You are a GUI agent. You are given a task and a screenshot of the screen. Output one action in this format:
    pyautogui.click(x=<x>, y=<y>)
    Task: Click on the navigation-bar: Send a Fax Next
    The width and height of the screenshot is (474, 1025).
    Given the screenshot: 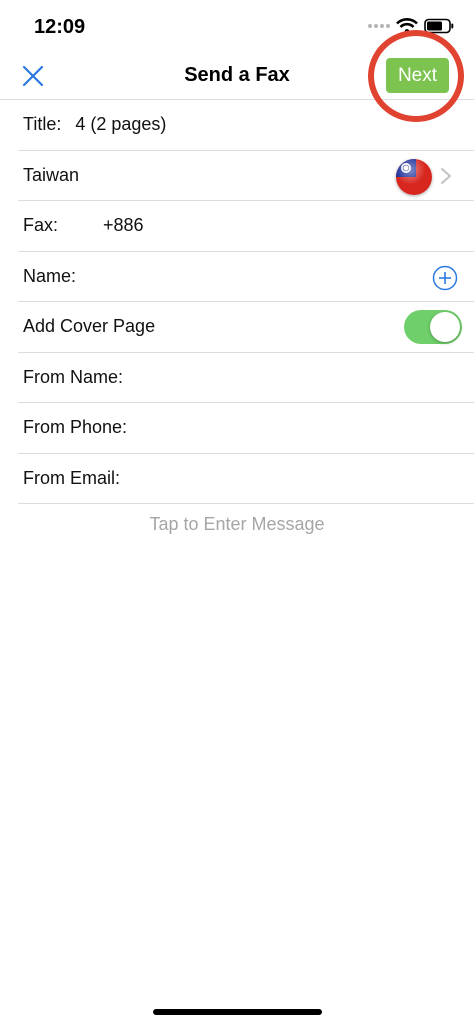 What is the action you would take?
    pyautogui.click(x=237, y=76)
    